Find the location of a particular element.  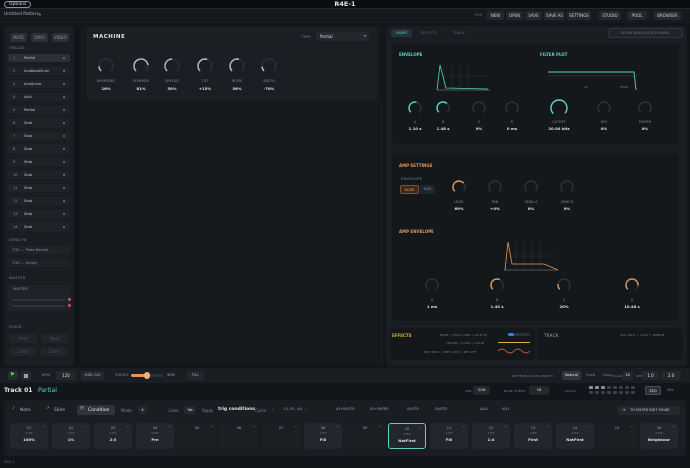

tab-effects: EFFECTS is located at coordinates (429, 33).